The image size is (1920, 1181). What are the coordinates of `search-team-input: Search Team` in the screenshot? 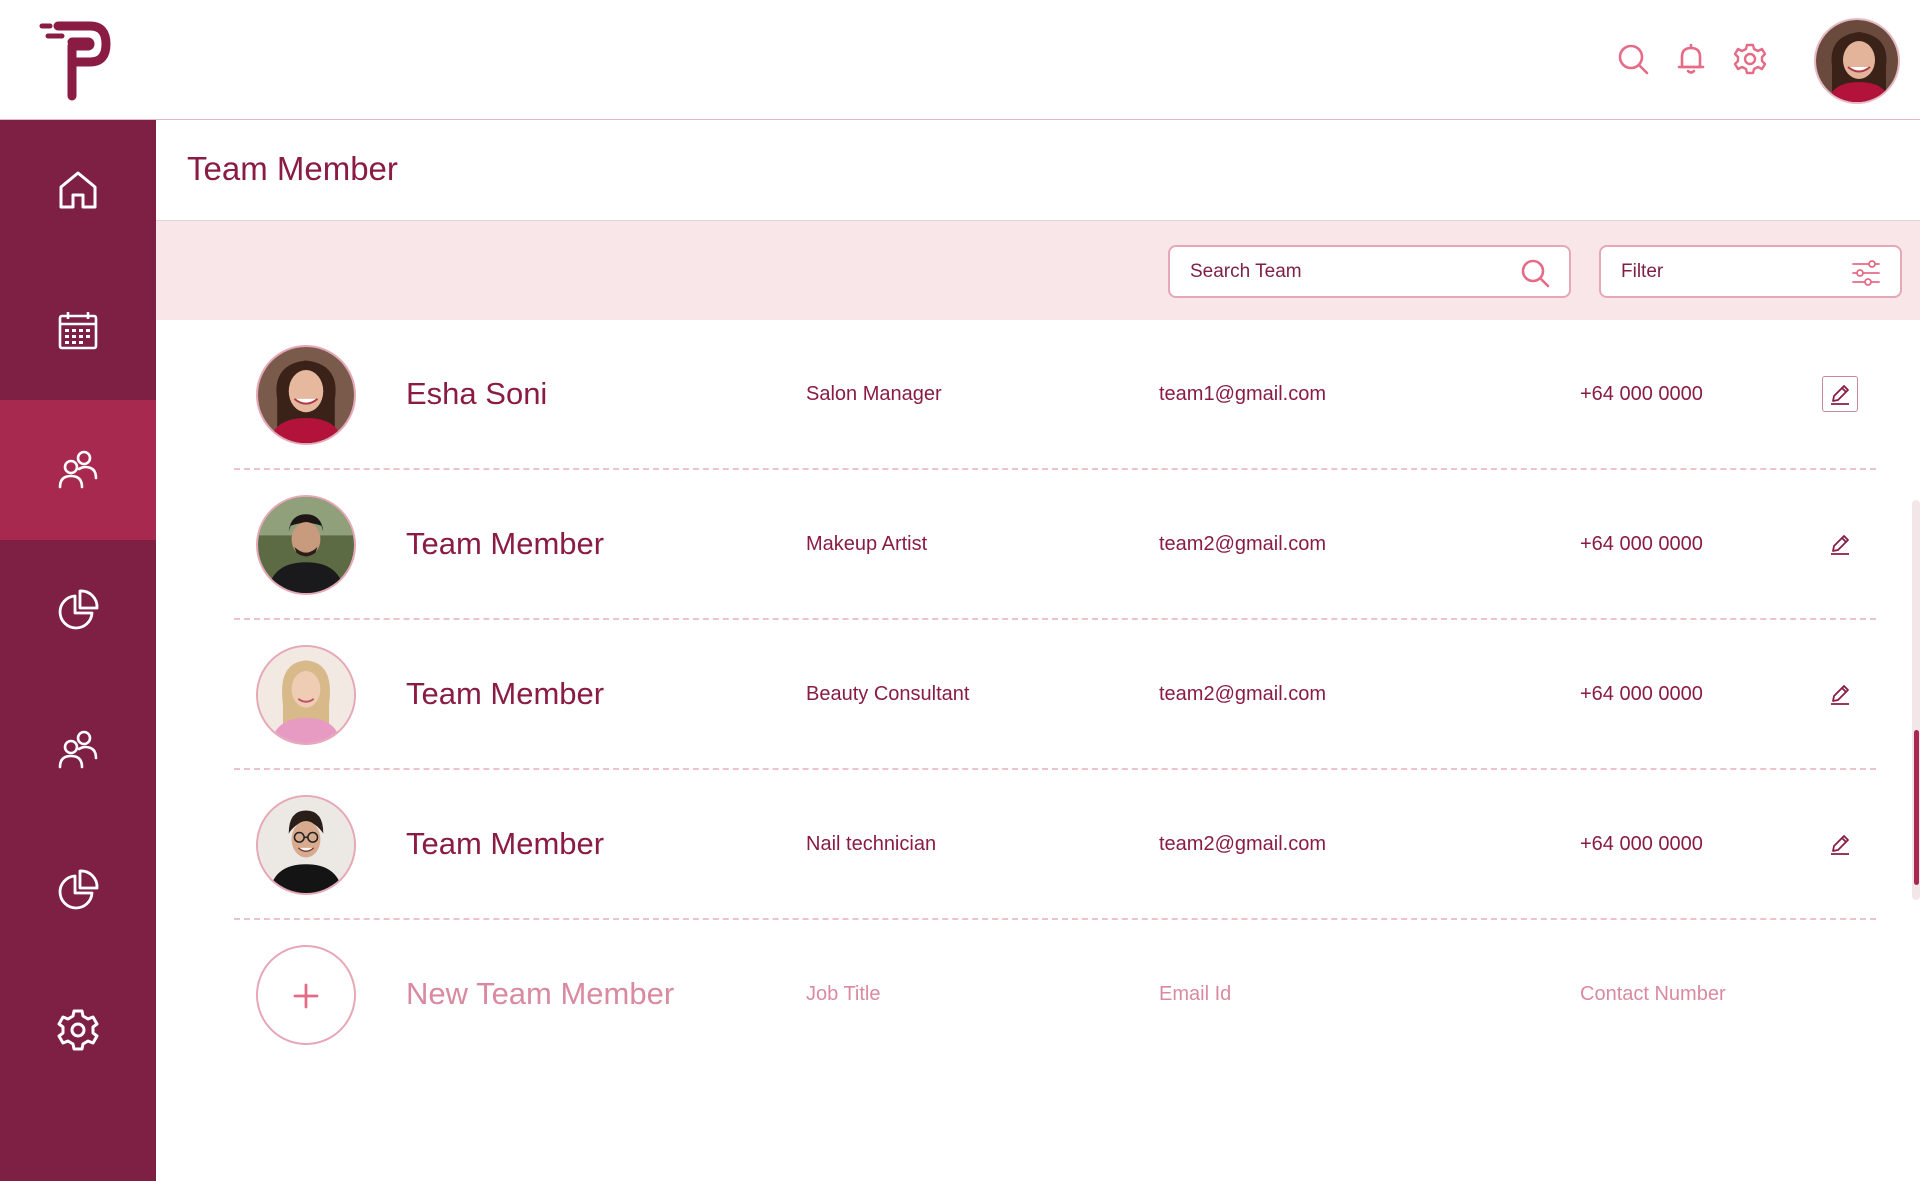 It's located at (1369, 271).